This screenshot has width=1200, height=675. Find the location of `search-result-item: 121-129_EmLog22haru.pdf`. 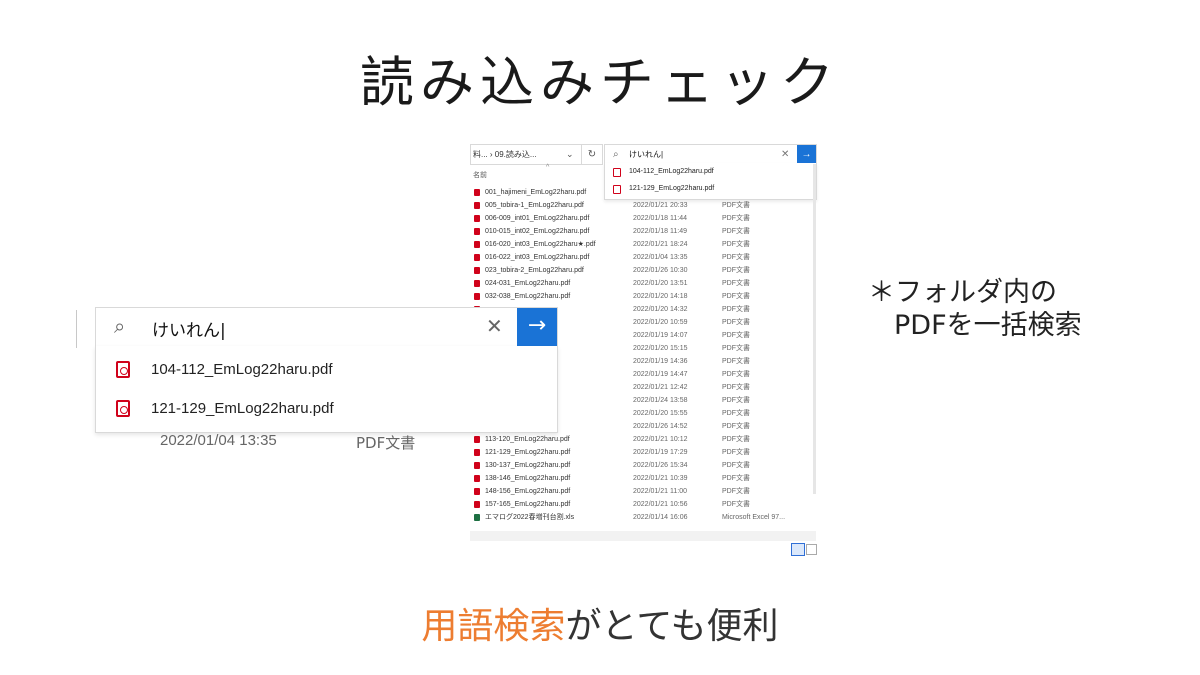

search-result-item: 121-129_EmLog22haru.pdf is located at coordinates (710, 188).